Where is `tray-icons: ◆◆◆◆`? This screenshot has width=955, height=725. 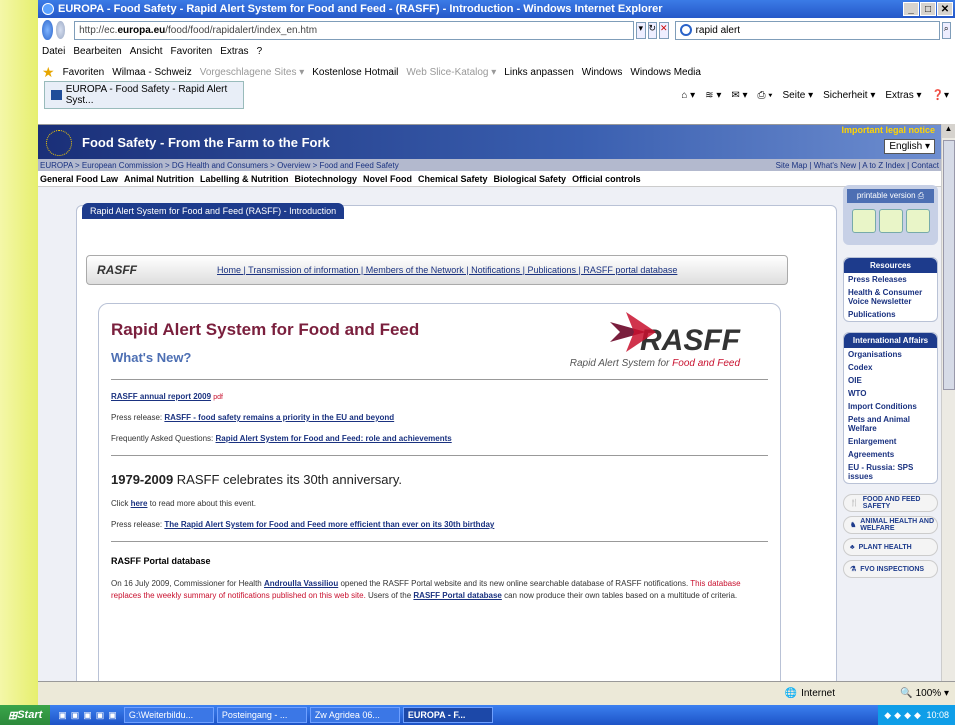 tray-icons: ◆◆◆◆ is located at coordinates (904, 715).